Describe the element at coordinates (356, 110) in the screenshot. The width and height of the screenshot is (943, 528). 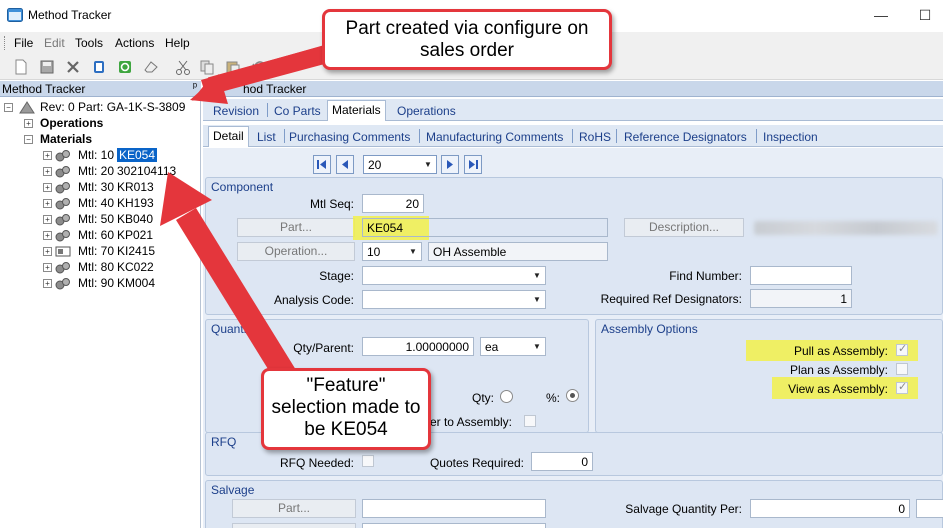
I see `tab-materials: Materials` at that location.